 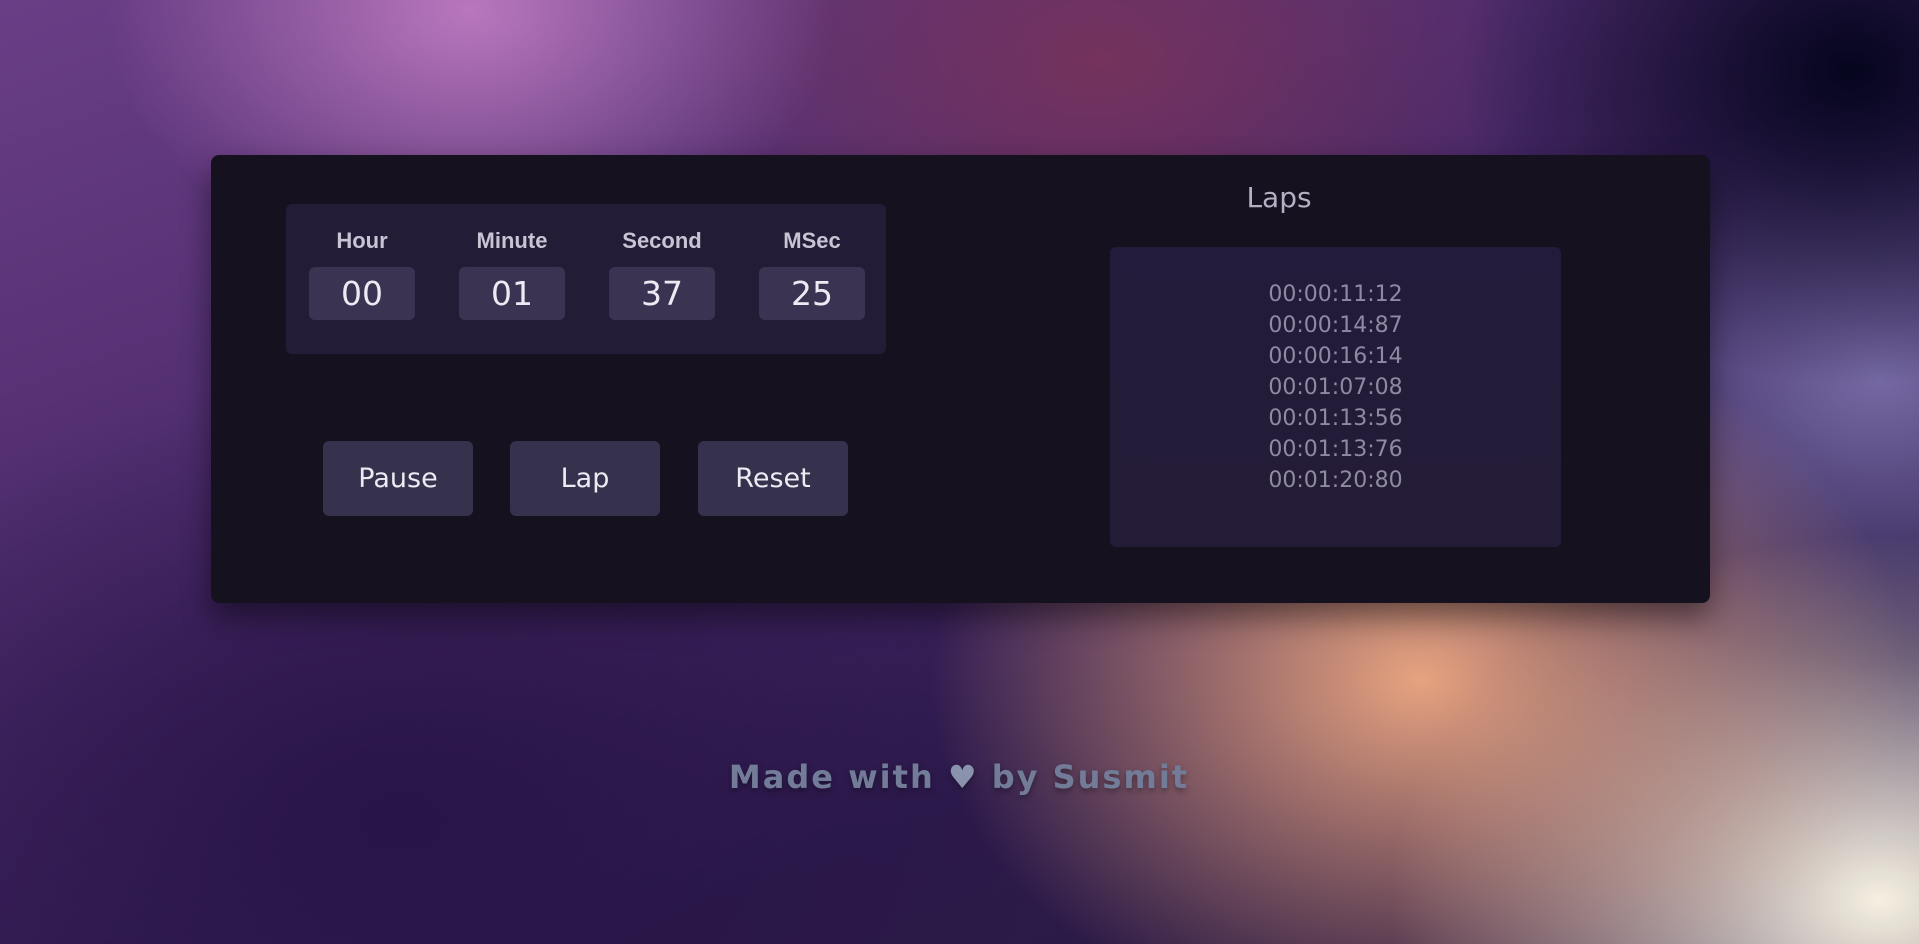 What do you see at coordinates (512, 293) in the screenshot?
I see `minute-value: 01` at bounding box center [512, 293].